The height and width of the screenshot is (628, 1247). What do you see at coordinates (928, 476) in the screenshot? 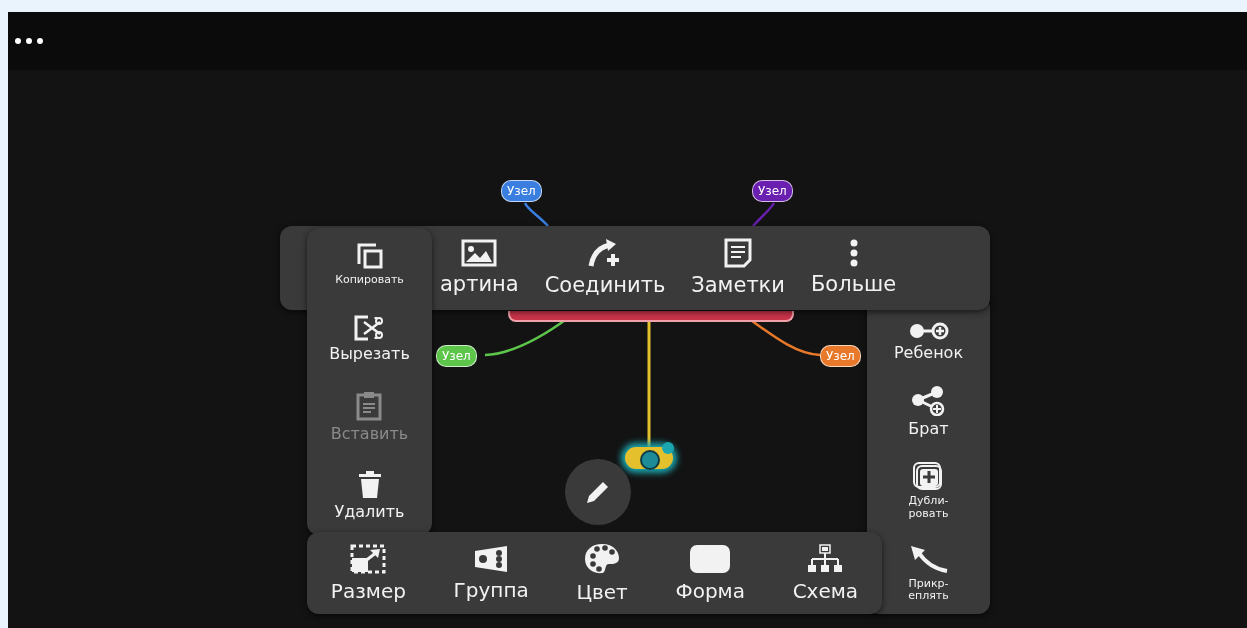
I see `duplicate-icon` at bounding box center [928, 476].